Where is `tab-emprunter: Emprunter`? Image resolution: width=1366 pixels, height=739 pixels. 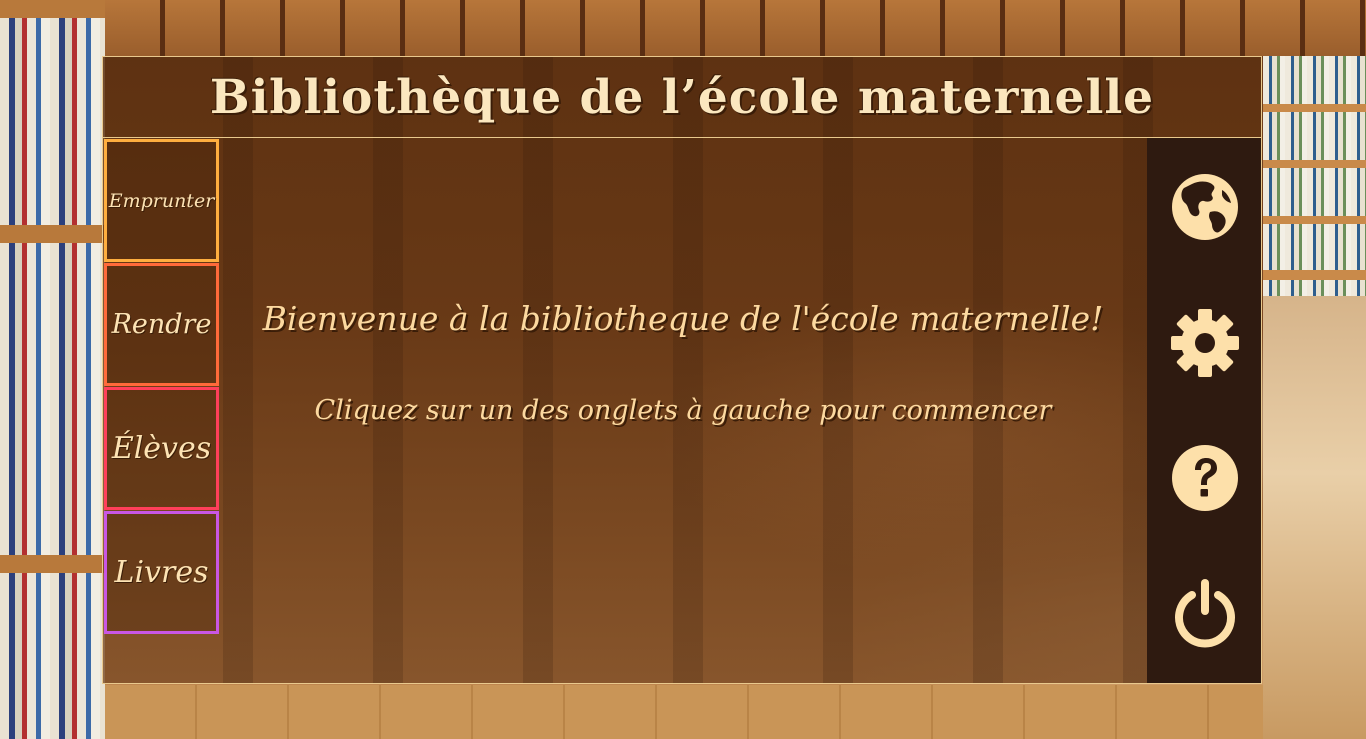
tab-emprunter: Emprunter is located at coordinates (161, 200).